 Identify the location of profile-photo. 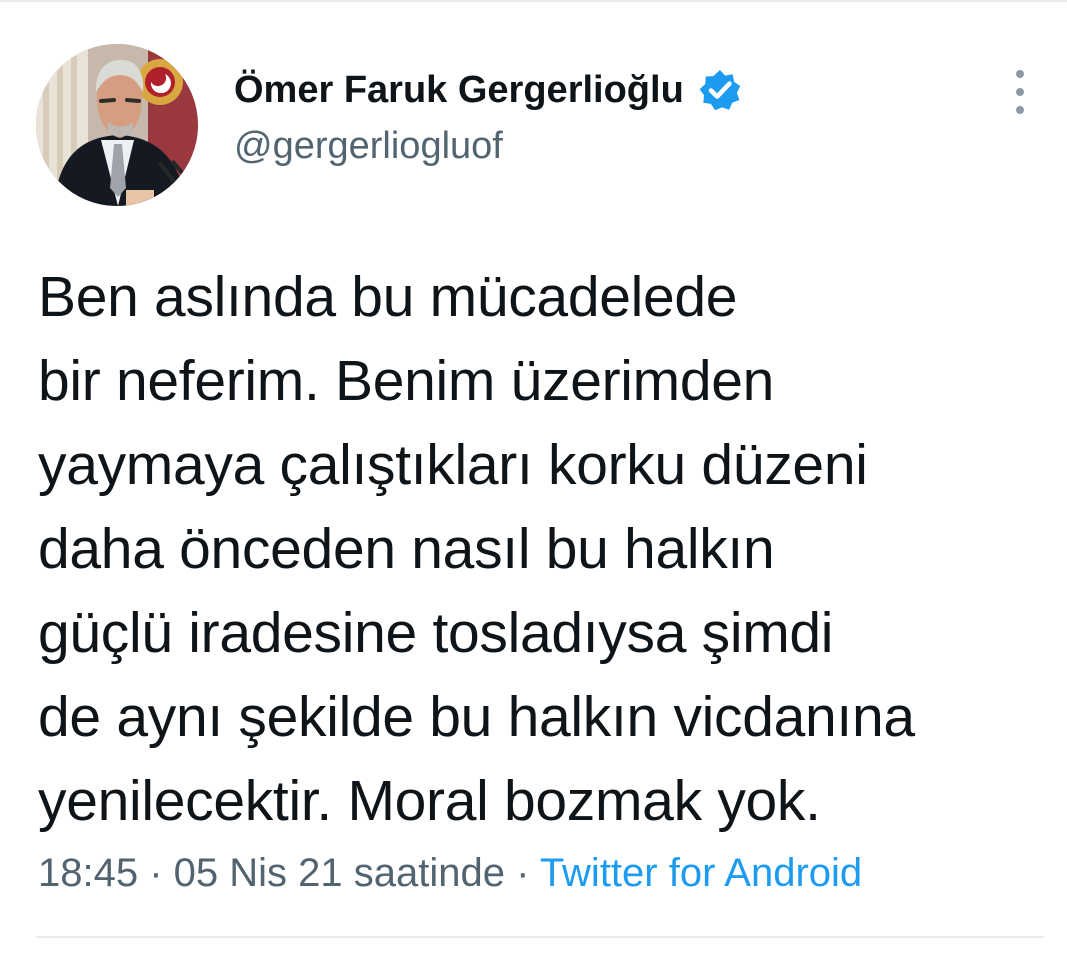
(117, 125).